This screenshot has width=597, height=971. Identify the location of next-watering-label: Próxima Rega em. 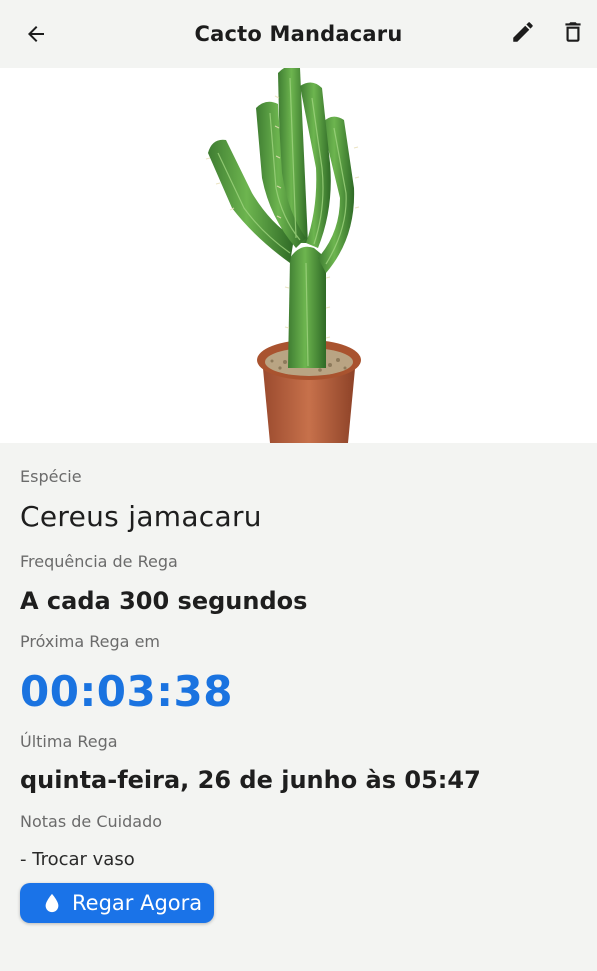
(90, 641).